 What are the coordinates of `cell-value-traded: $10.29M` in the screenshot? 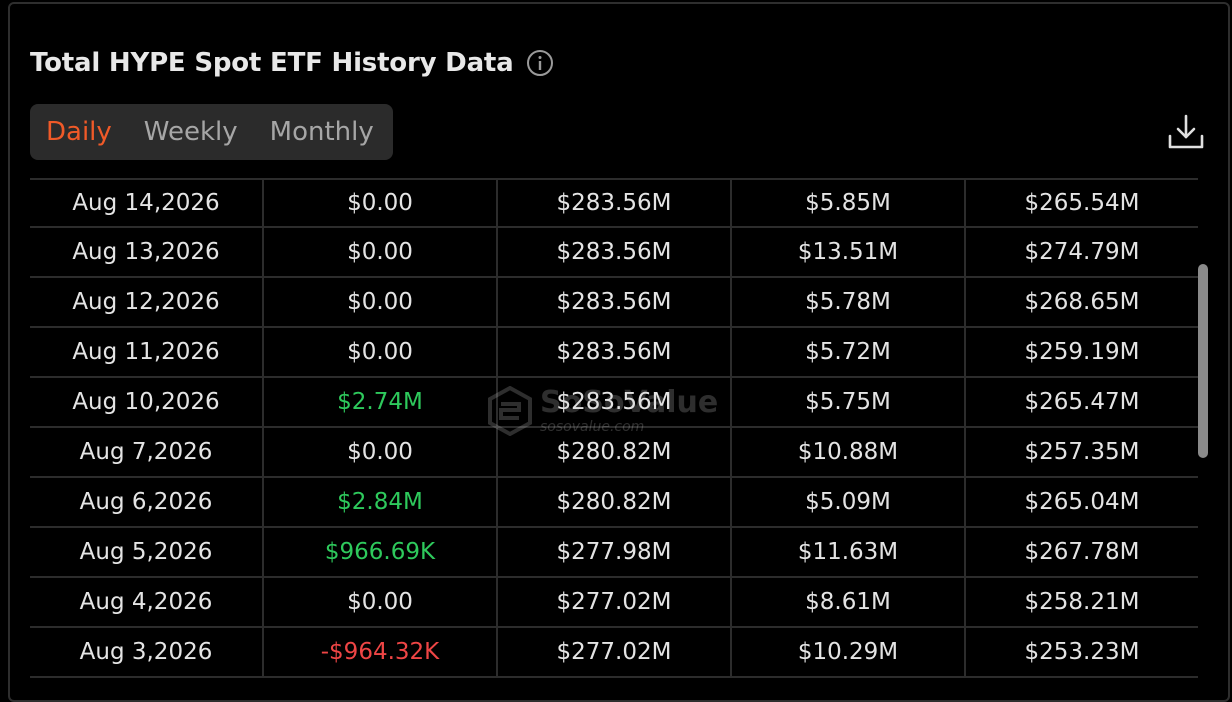 It's located at (849, 652).